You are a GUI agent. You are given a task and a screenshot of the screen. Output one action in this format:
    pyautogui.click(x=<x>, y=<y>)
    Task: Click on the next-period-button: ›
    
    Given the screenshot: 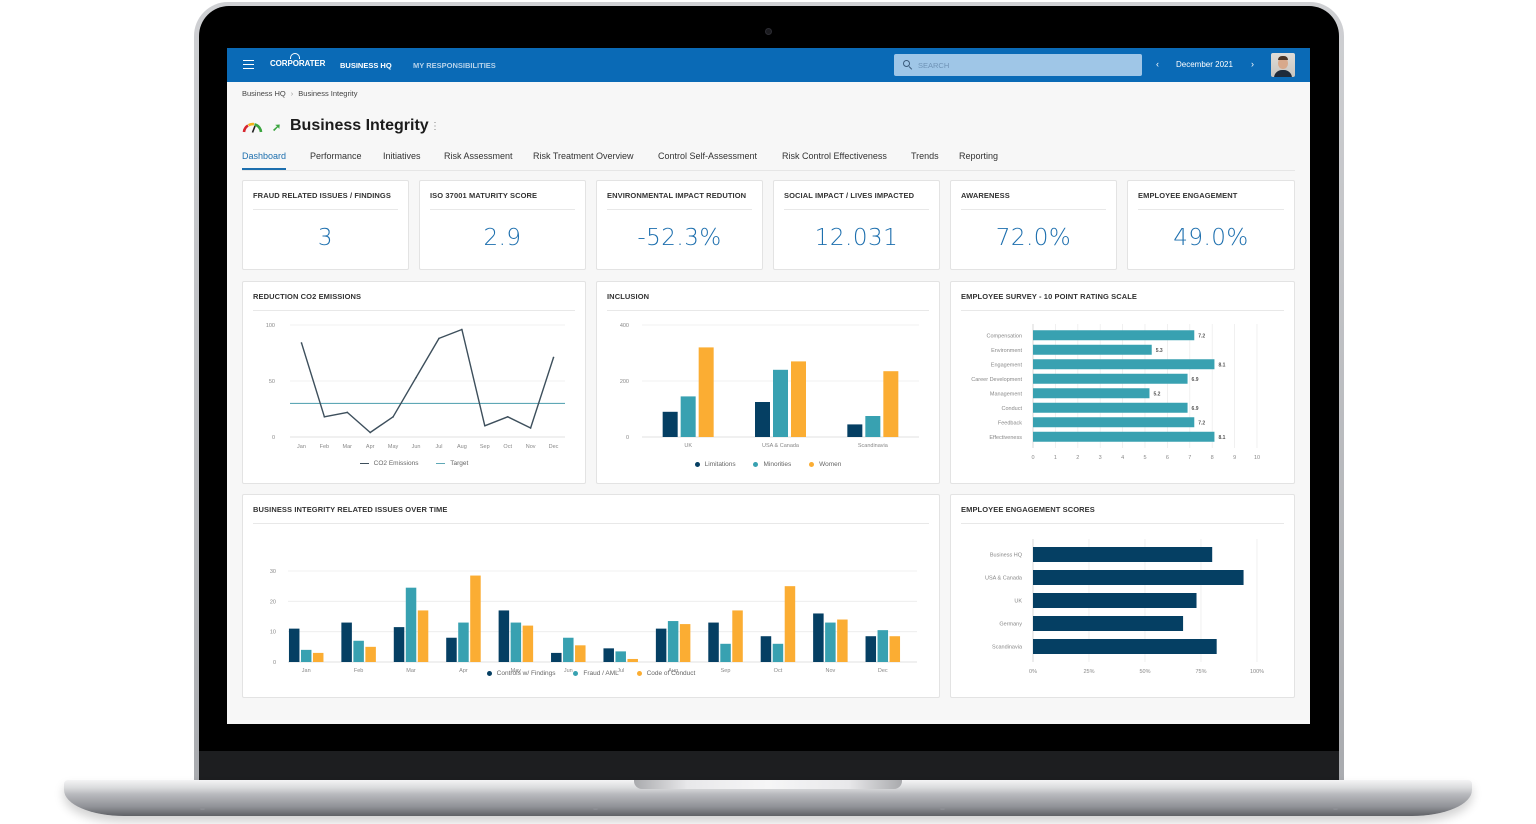 What is the action you would take?
    pyautogui.click(x=1252, y=64)
    